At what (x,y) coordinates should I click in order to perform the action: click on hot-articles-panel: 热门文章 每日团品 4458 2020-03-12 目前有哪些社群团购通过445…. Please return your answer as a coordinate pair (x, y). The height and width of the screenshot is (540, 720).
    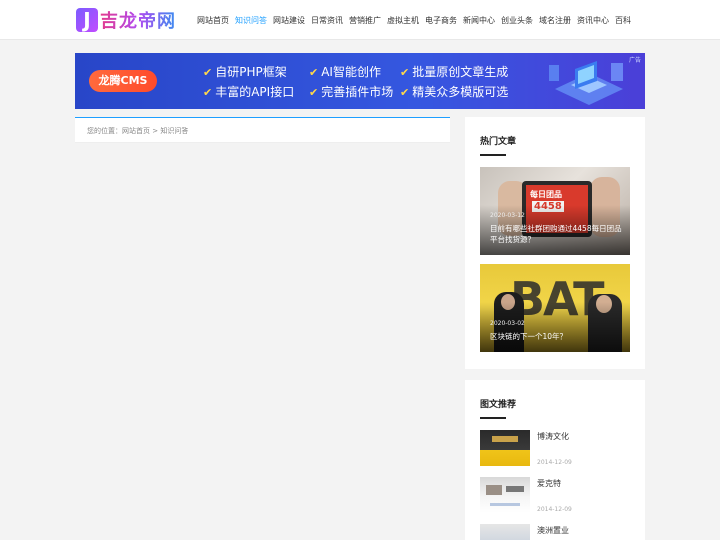
    Looking at the image, I should click on (555, 243).